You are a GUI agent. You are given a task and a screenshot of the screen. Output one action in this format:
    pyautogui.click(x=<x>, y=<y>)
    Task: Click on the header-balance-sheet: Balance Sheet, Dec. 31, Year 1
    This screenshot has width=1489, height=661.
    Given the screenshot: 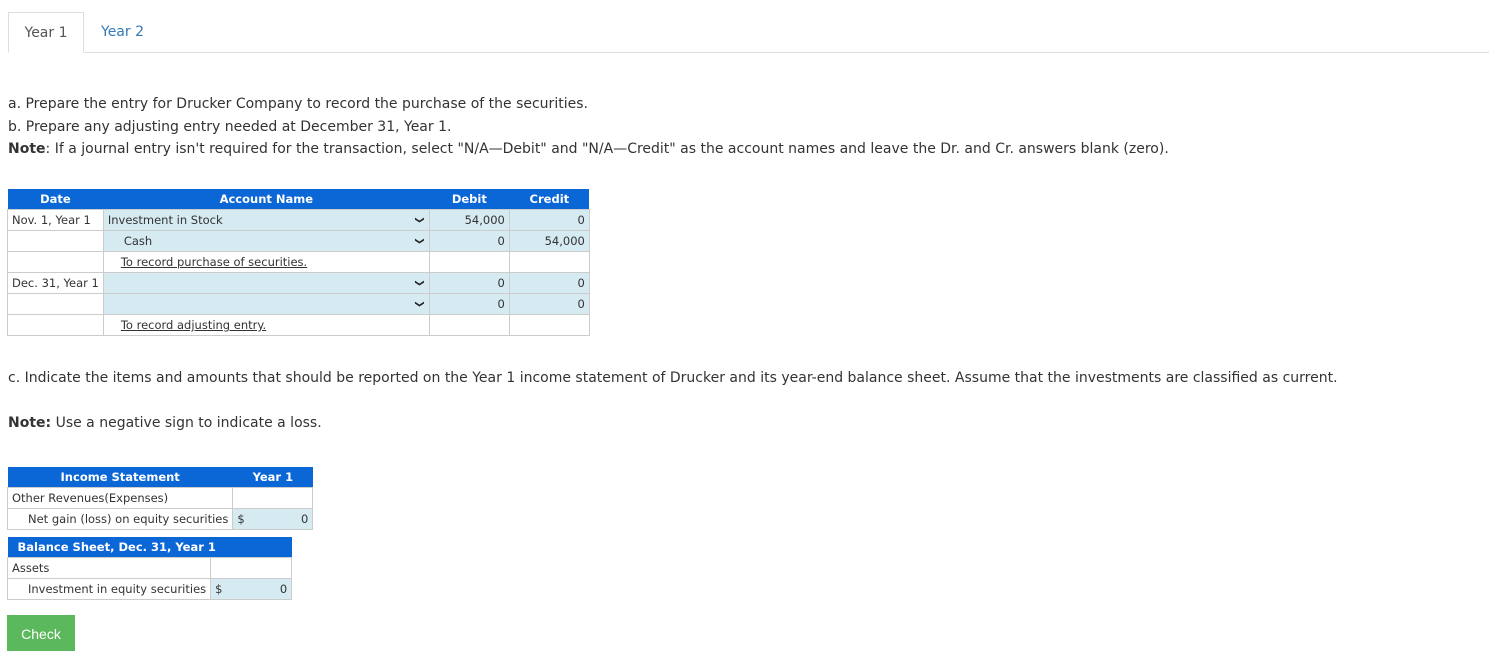 What is the action you would take?
    pyautogui.click(x=149, y=547)
    